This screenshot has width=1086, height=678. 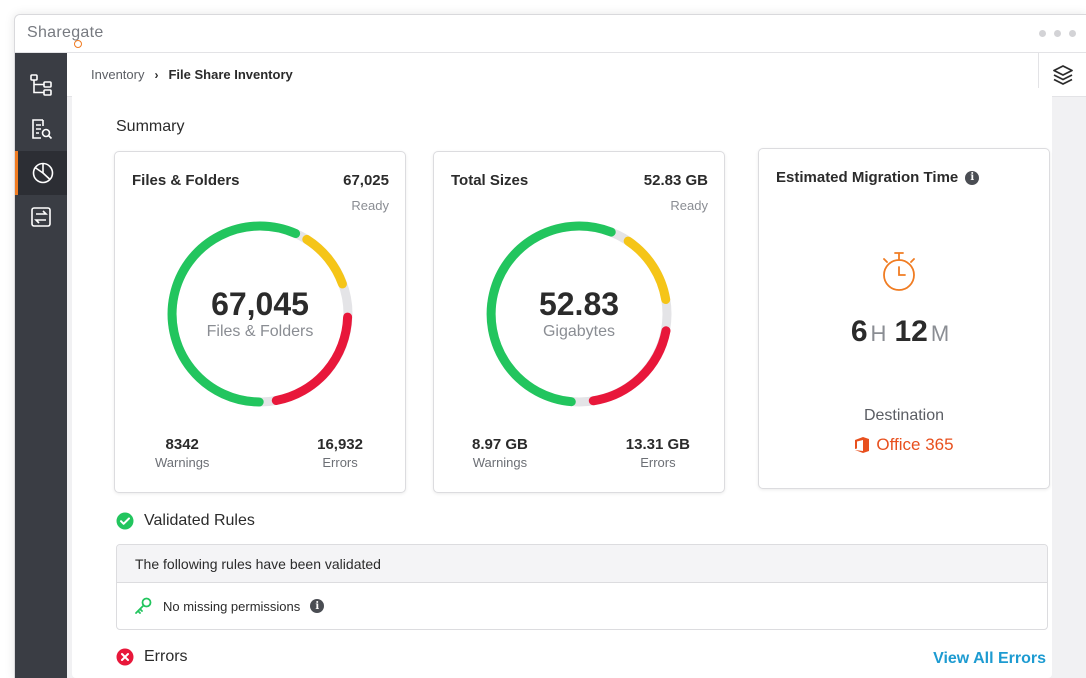 I want to click on migration-duration: 6 H 12 M, so click(x=904, y=332).